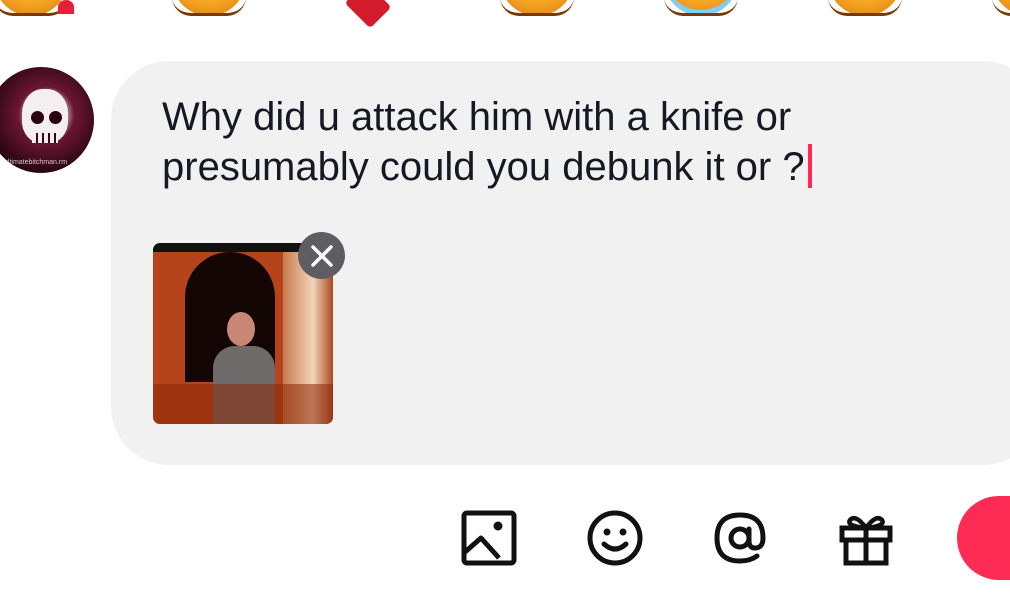  I want to click on text-cursor, so click(809, 166).